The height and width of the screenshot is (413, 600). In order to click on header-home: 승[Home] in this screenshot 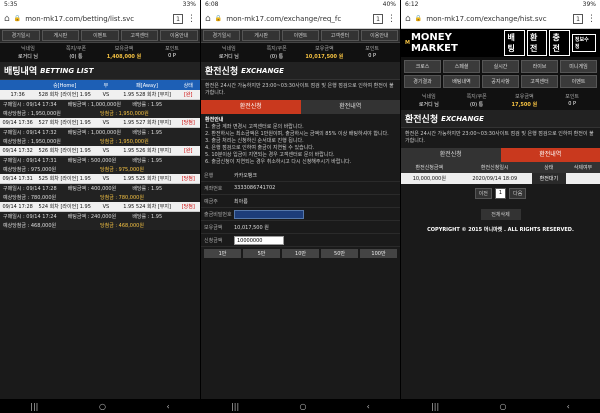, I will do `click(65, 85)`.